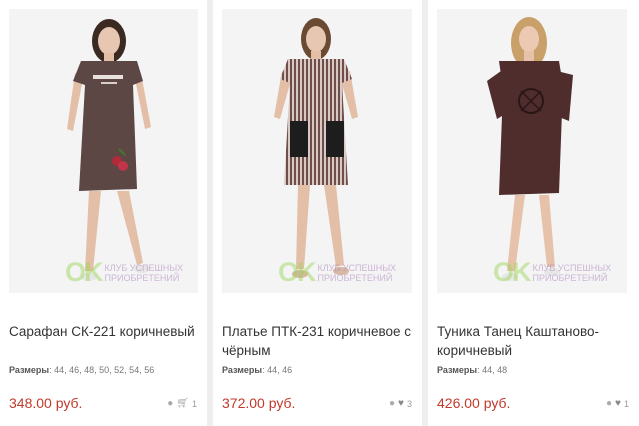  Describe the element at coordinates (319, 341) in the screenshot. I see `product-title: Платье ПТК-231 коричневое с чёрным` at that location.